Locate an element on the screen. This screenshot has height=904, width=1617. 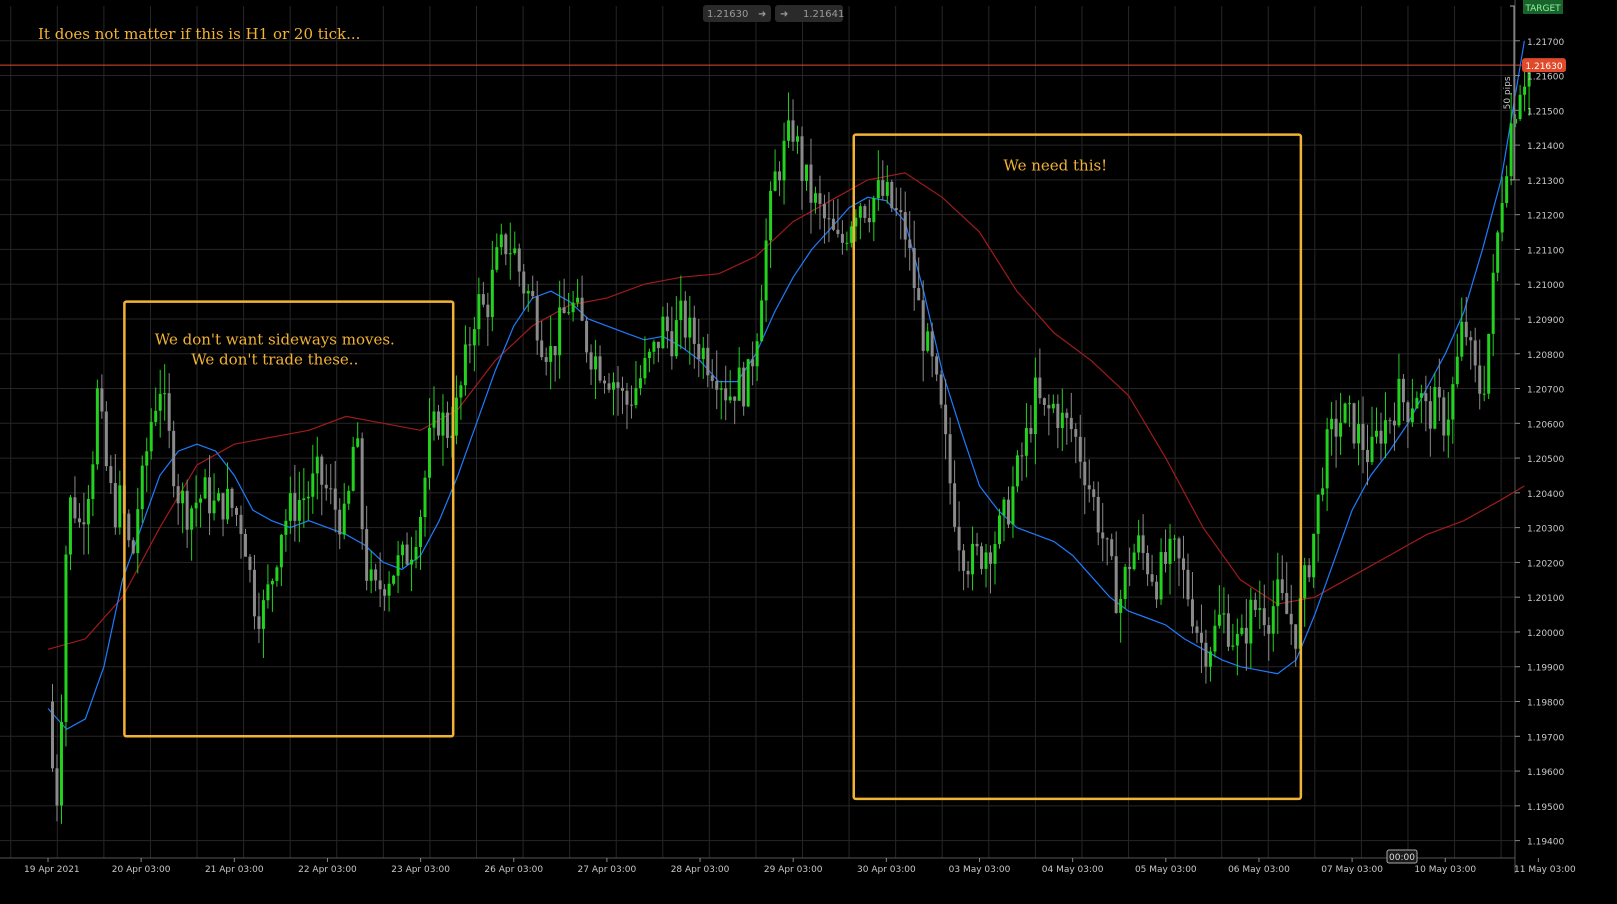
price-tick-label: 1.19700 is located at coordinates (1545, 738).